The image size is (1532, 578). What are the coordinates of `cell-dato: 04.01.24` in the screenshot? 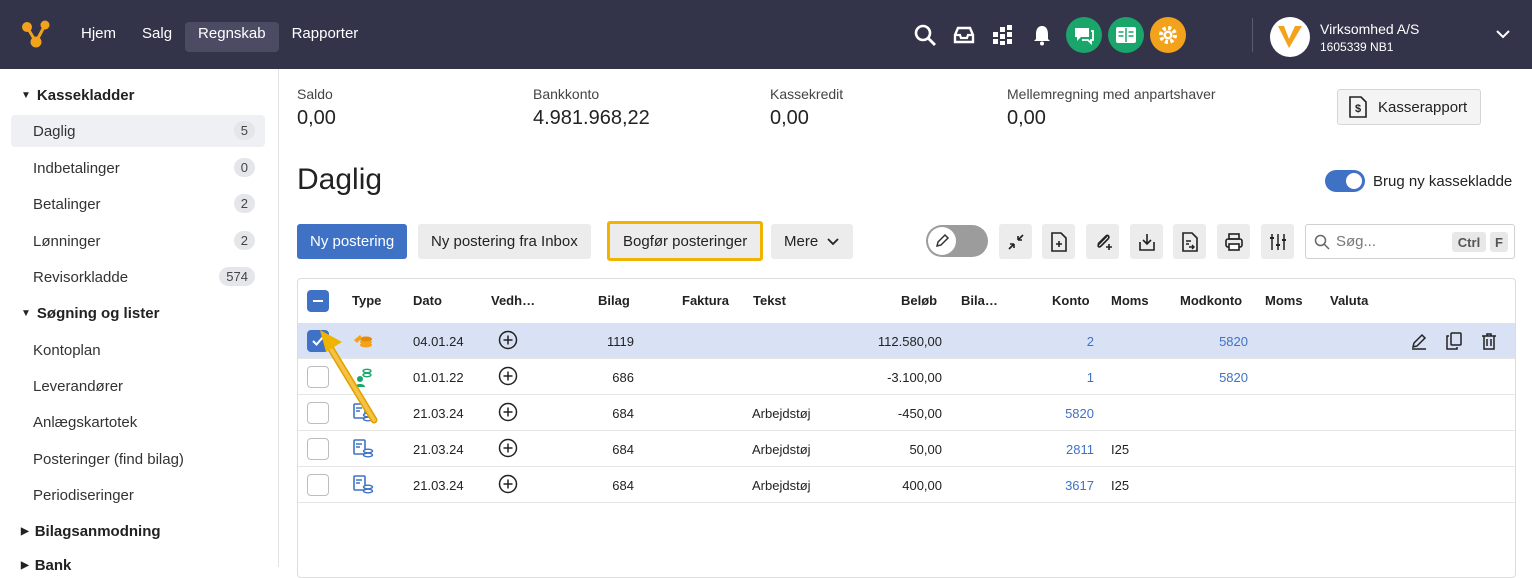 It's located at (438, 341).